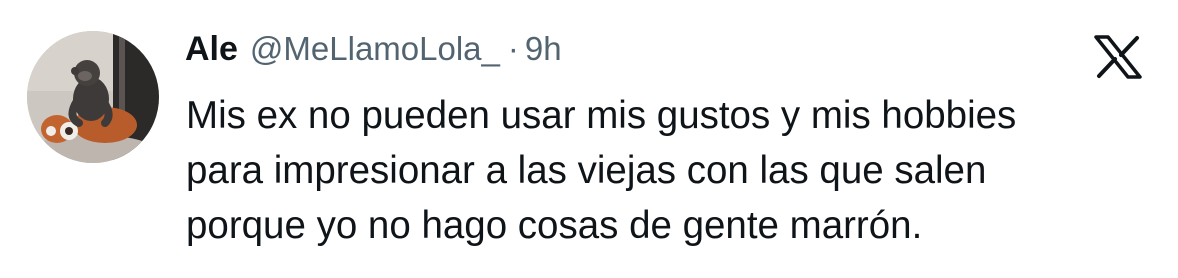 The height and width of the screenshot is (278, 1178). I want to click on x-logo-icon, so click(1118, 57).